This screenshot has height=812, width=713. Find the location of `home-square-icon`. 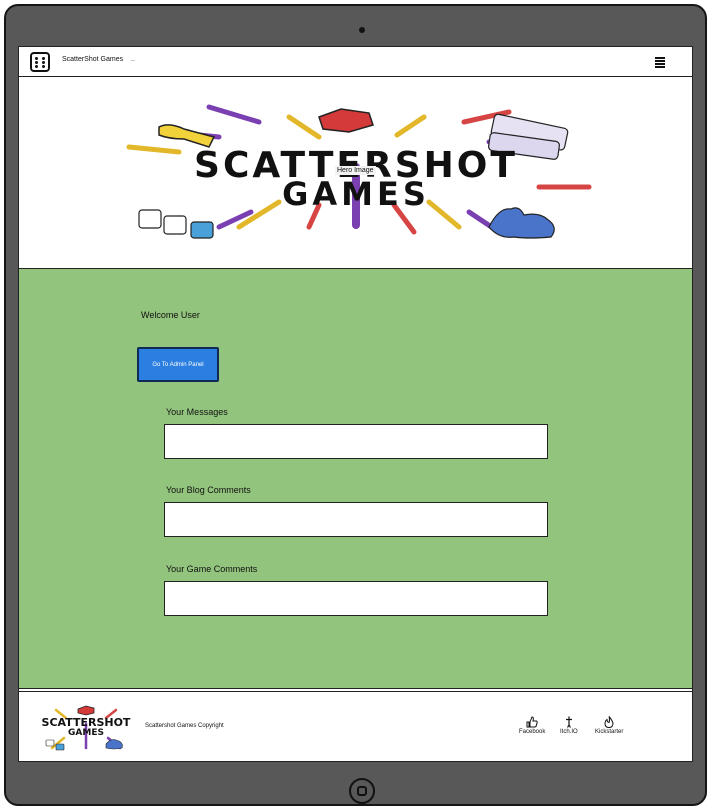

home-square-icon is located at coordinates (362, 791).